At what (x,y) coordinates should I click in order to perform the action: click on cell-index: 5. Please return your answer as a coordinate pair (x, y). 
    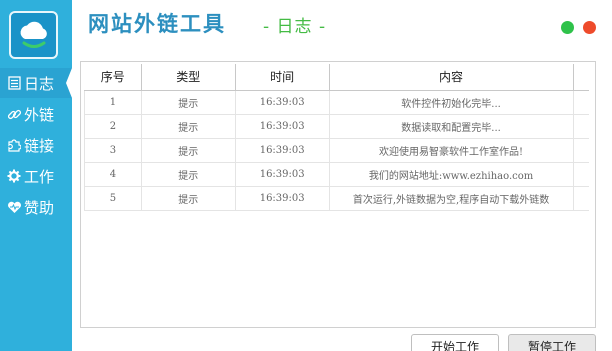
    Looking at the image, I should click on (113, 198).